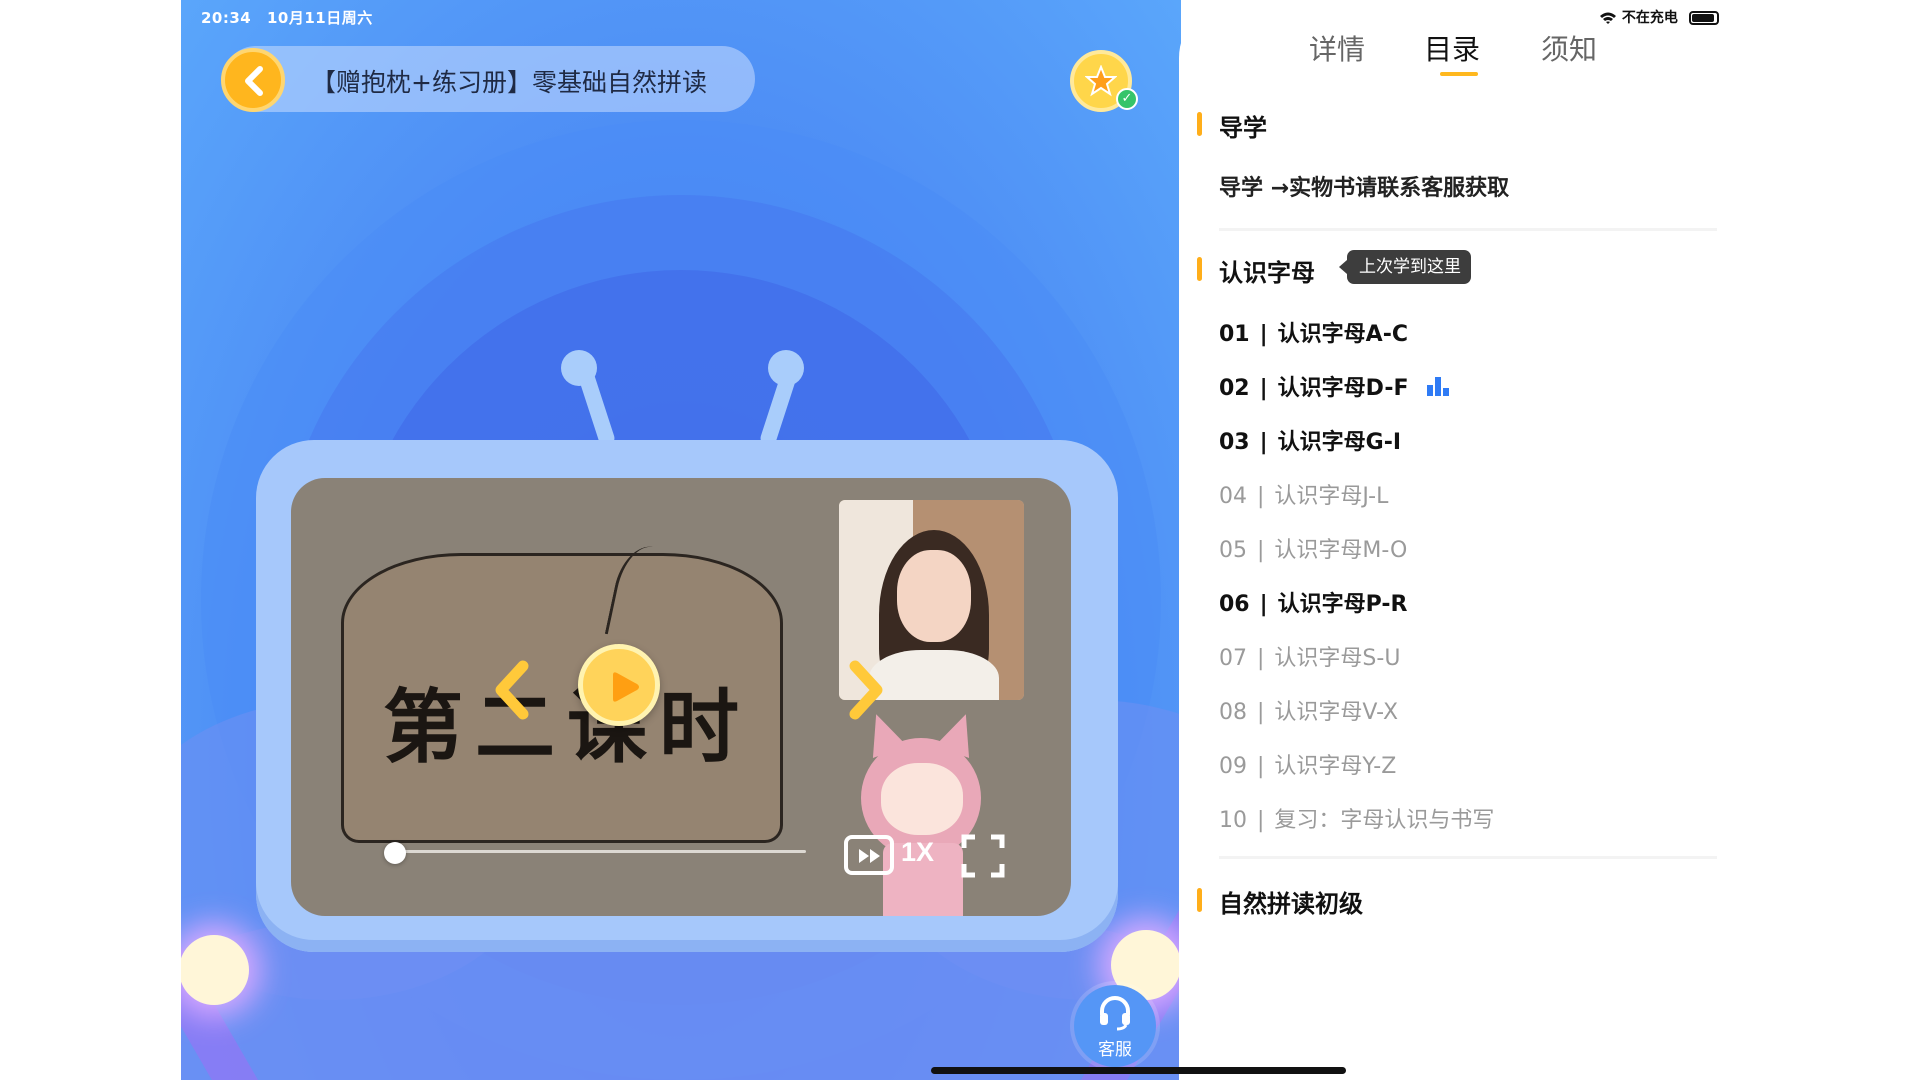 This screenshot has height=1080, width=1920. Describe the element at coordinates (215, 970) in the screenshot. I see `spotlight-left` at that location.